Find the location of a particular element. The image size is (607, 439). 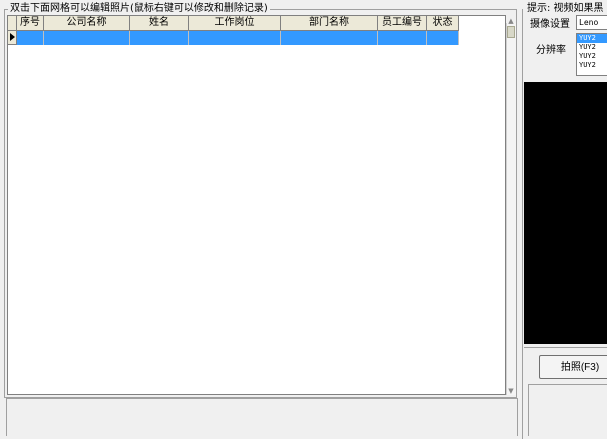

resolution-list: YUY2 YUY2 YUY2 YUY2 is located at coordinates (591, 54).